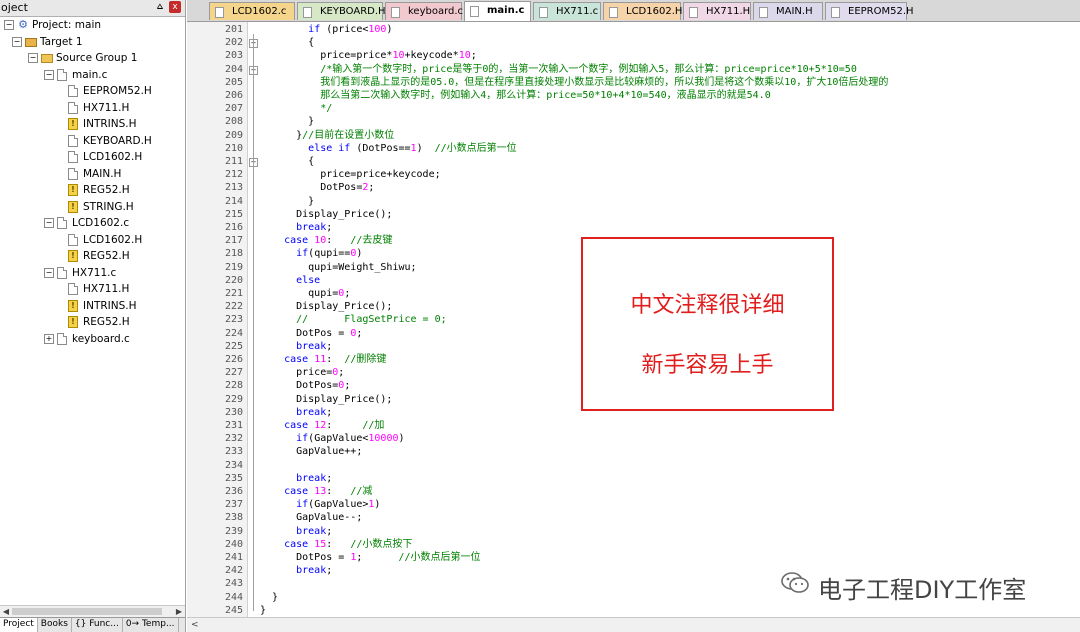 The width and height of the screenshot is (1080, 632). What do you see at coordinates (329, 254) in the screenshot?
I see `code-token: (qupi==` at bounding box center [329, 254].